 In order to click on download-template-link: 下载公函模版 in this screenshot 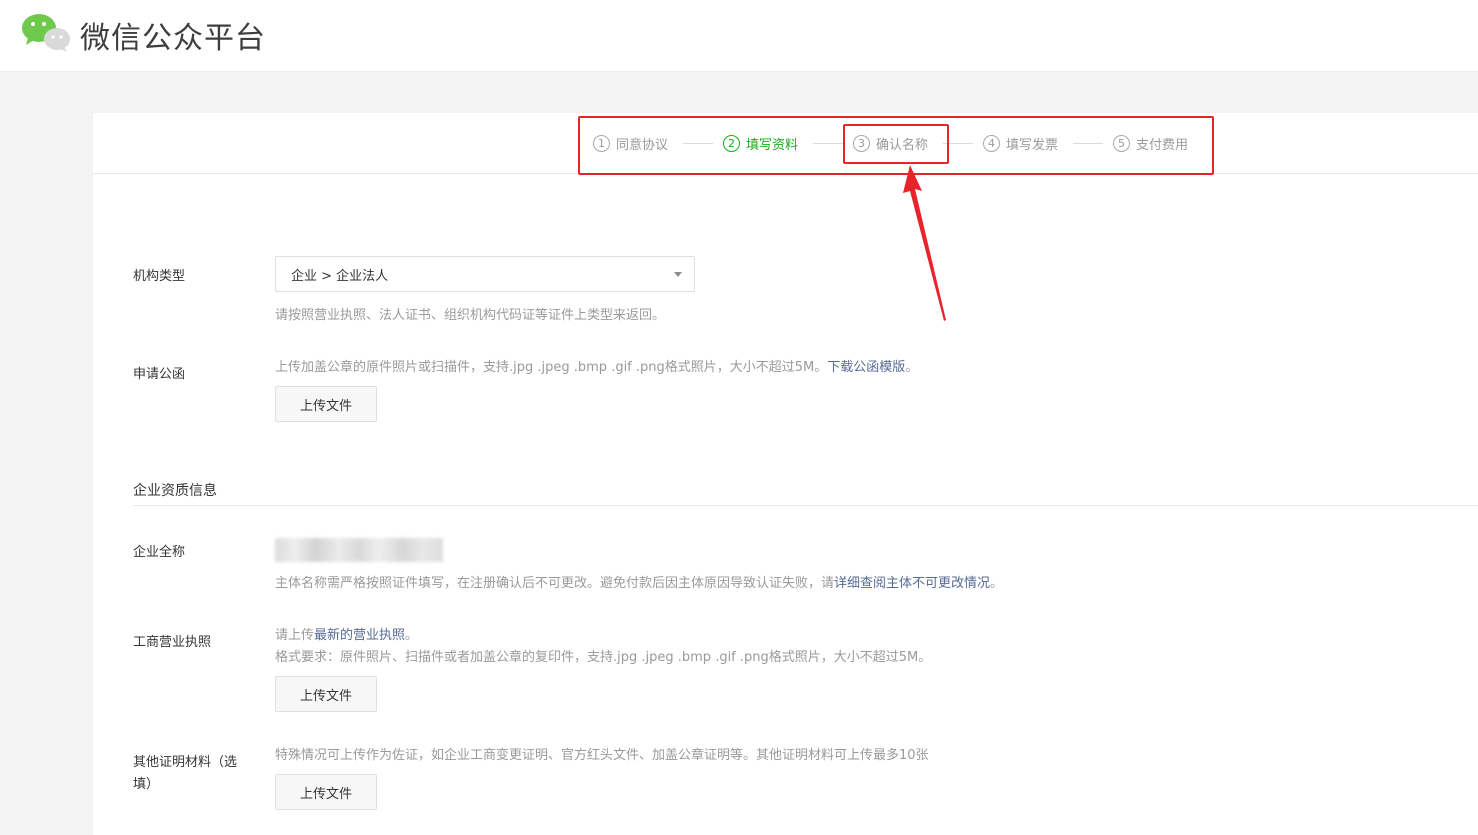, I will do `click(866, 367)`.